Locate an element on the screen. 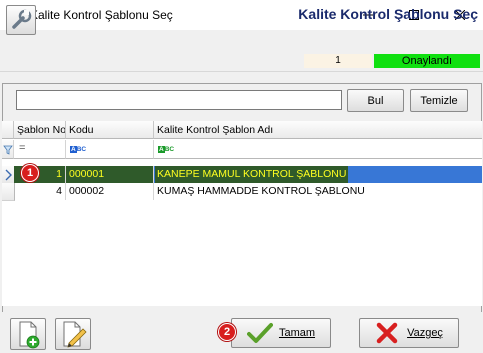  status-badge: Onaylandı is located at coordinates (427, 61).